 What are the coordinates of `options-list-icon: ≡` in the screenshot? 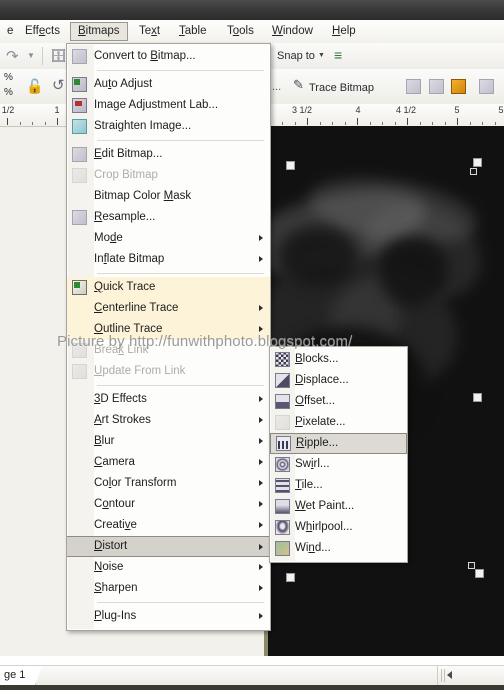 It's located at (338, 55).